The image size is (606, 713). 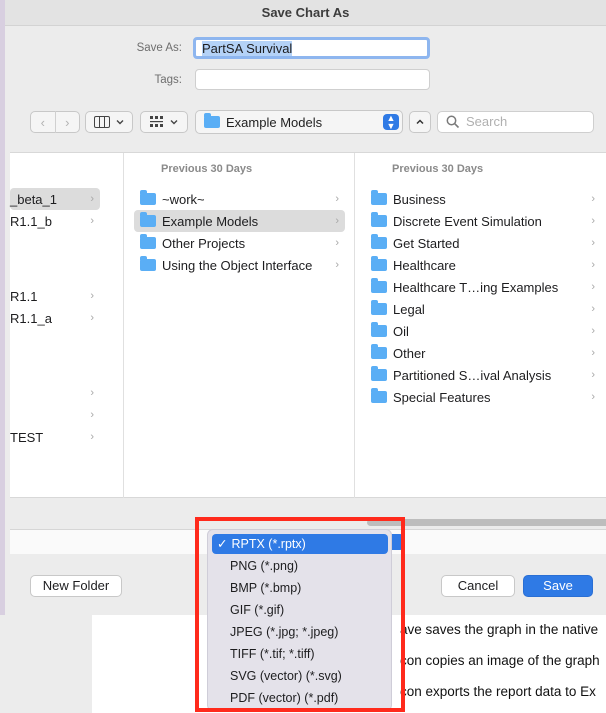 I want to click on chevron-up-icon, so click(x=420, y=122).